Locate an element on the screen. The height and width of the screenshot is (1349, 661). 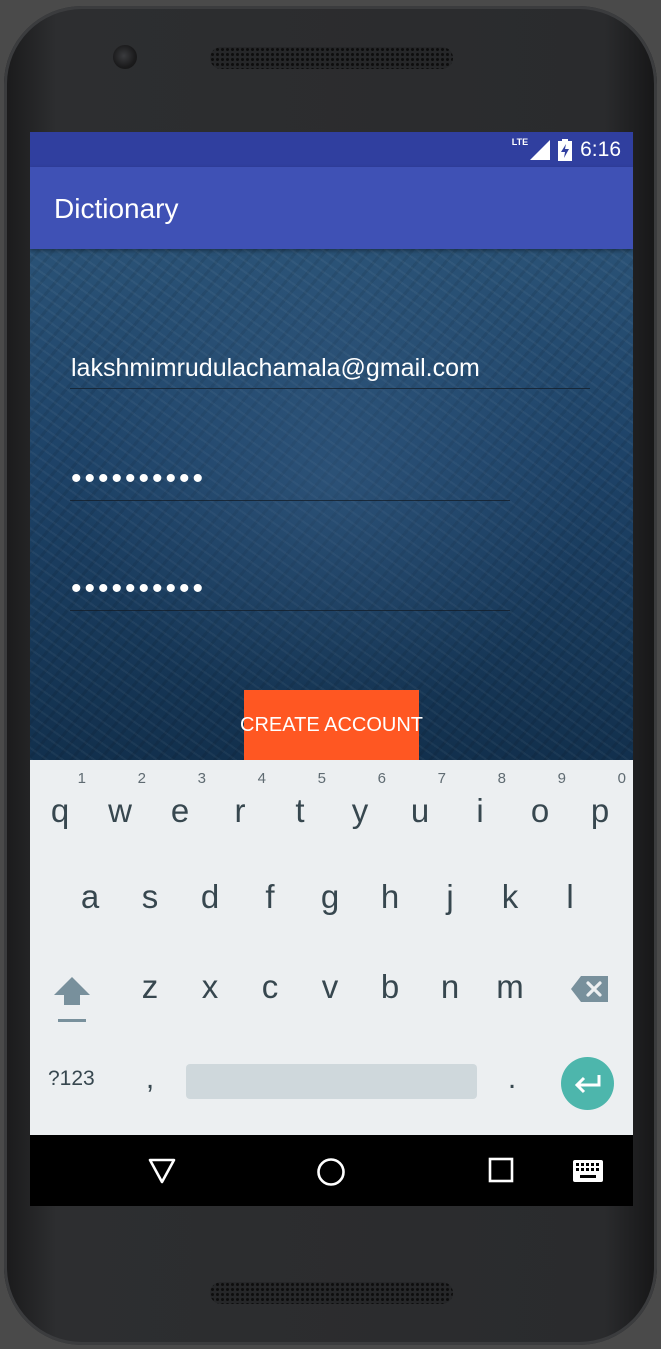
key-r: 4r is located at coordinates (240, 810).